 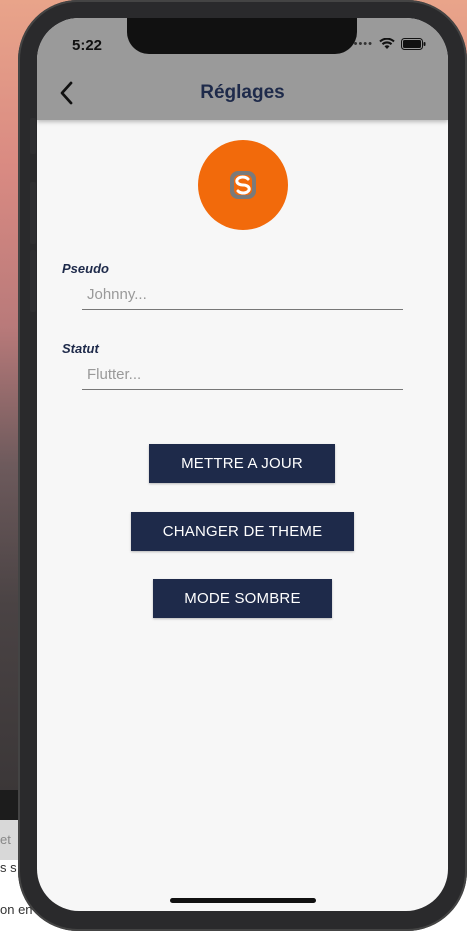 What do you see at coordinates (242, 531) in the screenshot?
I see `change-theme-button: CHANGER DE THEME` at bounding box center [242, 531].